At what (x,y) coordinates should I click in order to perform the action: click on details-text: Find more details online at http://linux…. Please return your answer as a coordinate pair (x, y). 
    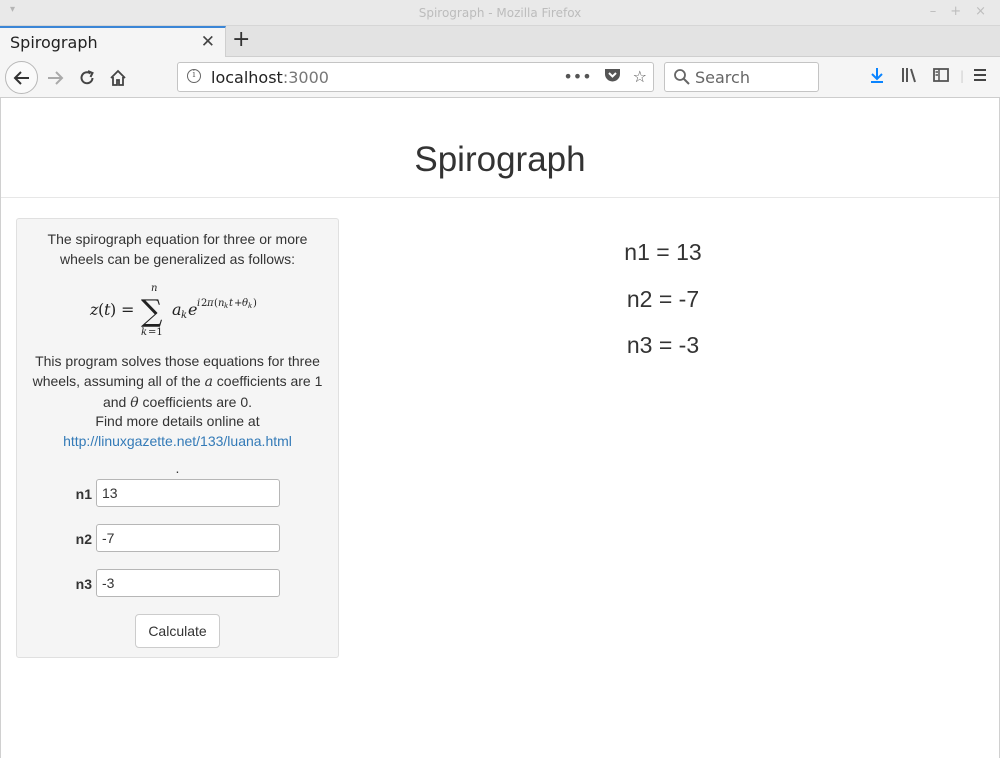
    Looking at the image, I should click on (177, 431).